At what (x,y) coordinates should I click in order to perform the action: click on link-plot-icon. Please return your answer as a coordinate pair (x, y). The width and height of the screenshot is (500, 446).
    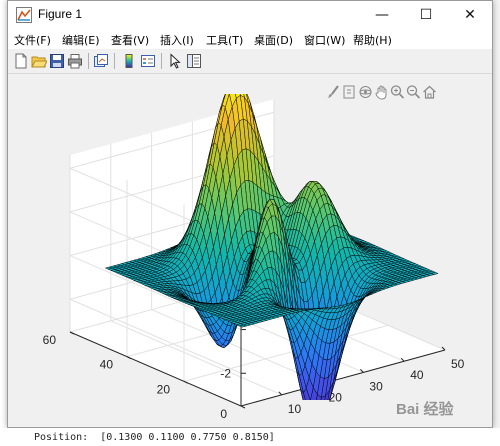
    Looking at the image, I should click on (101, 60).